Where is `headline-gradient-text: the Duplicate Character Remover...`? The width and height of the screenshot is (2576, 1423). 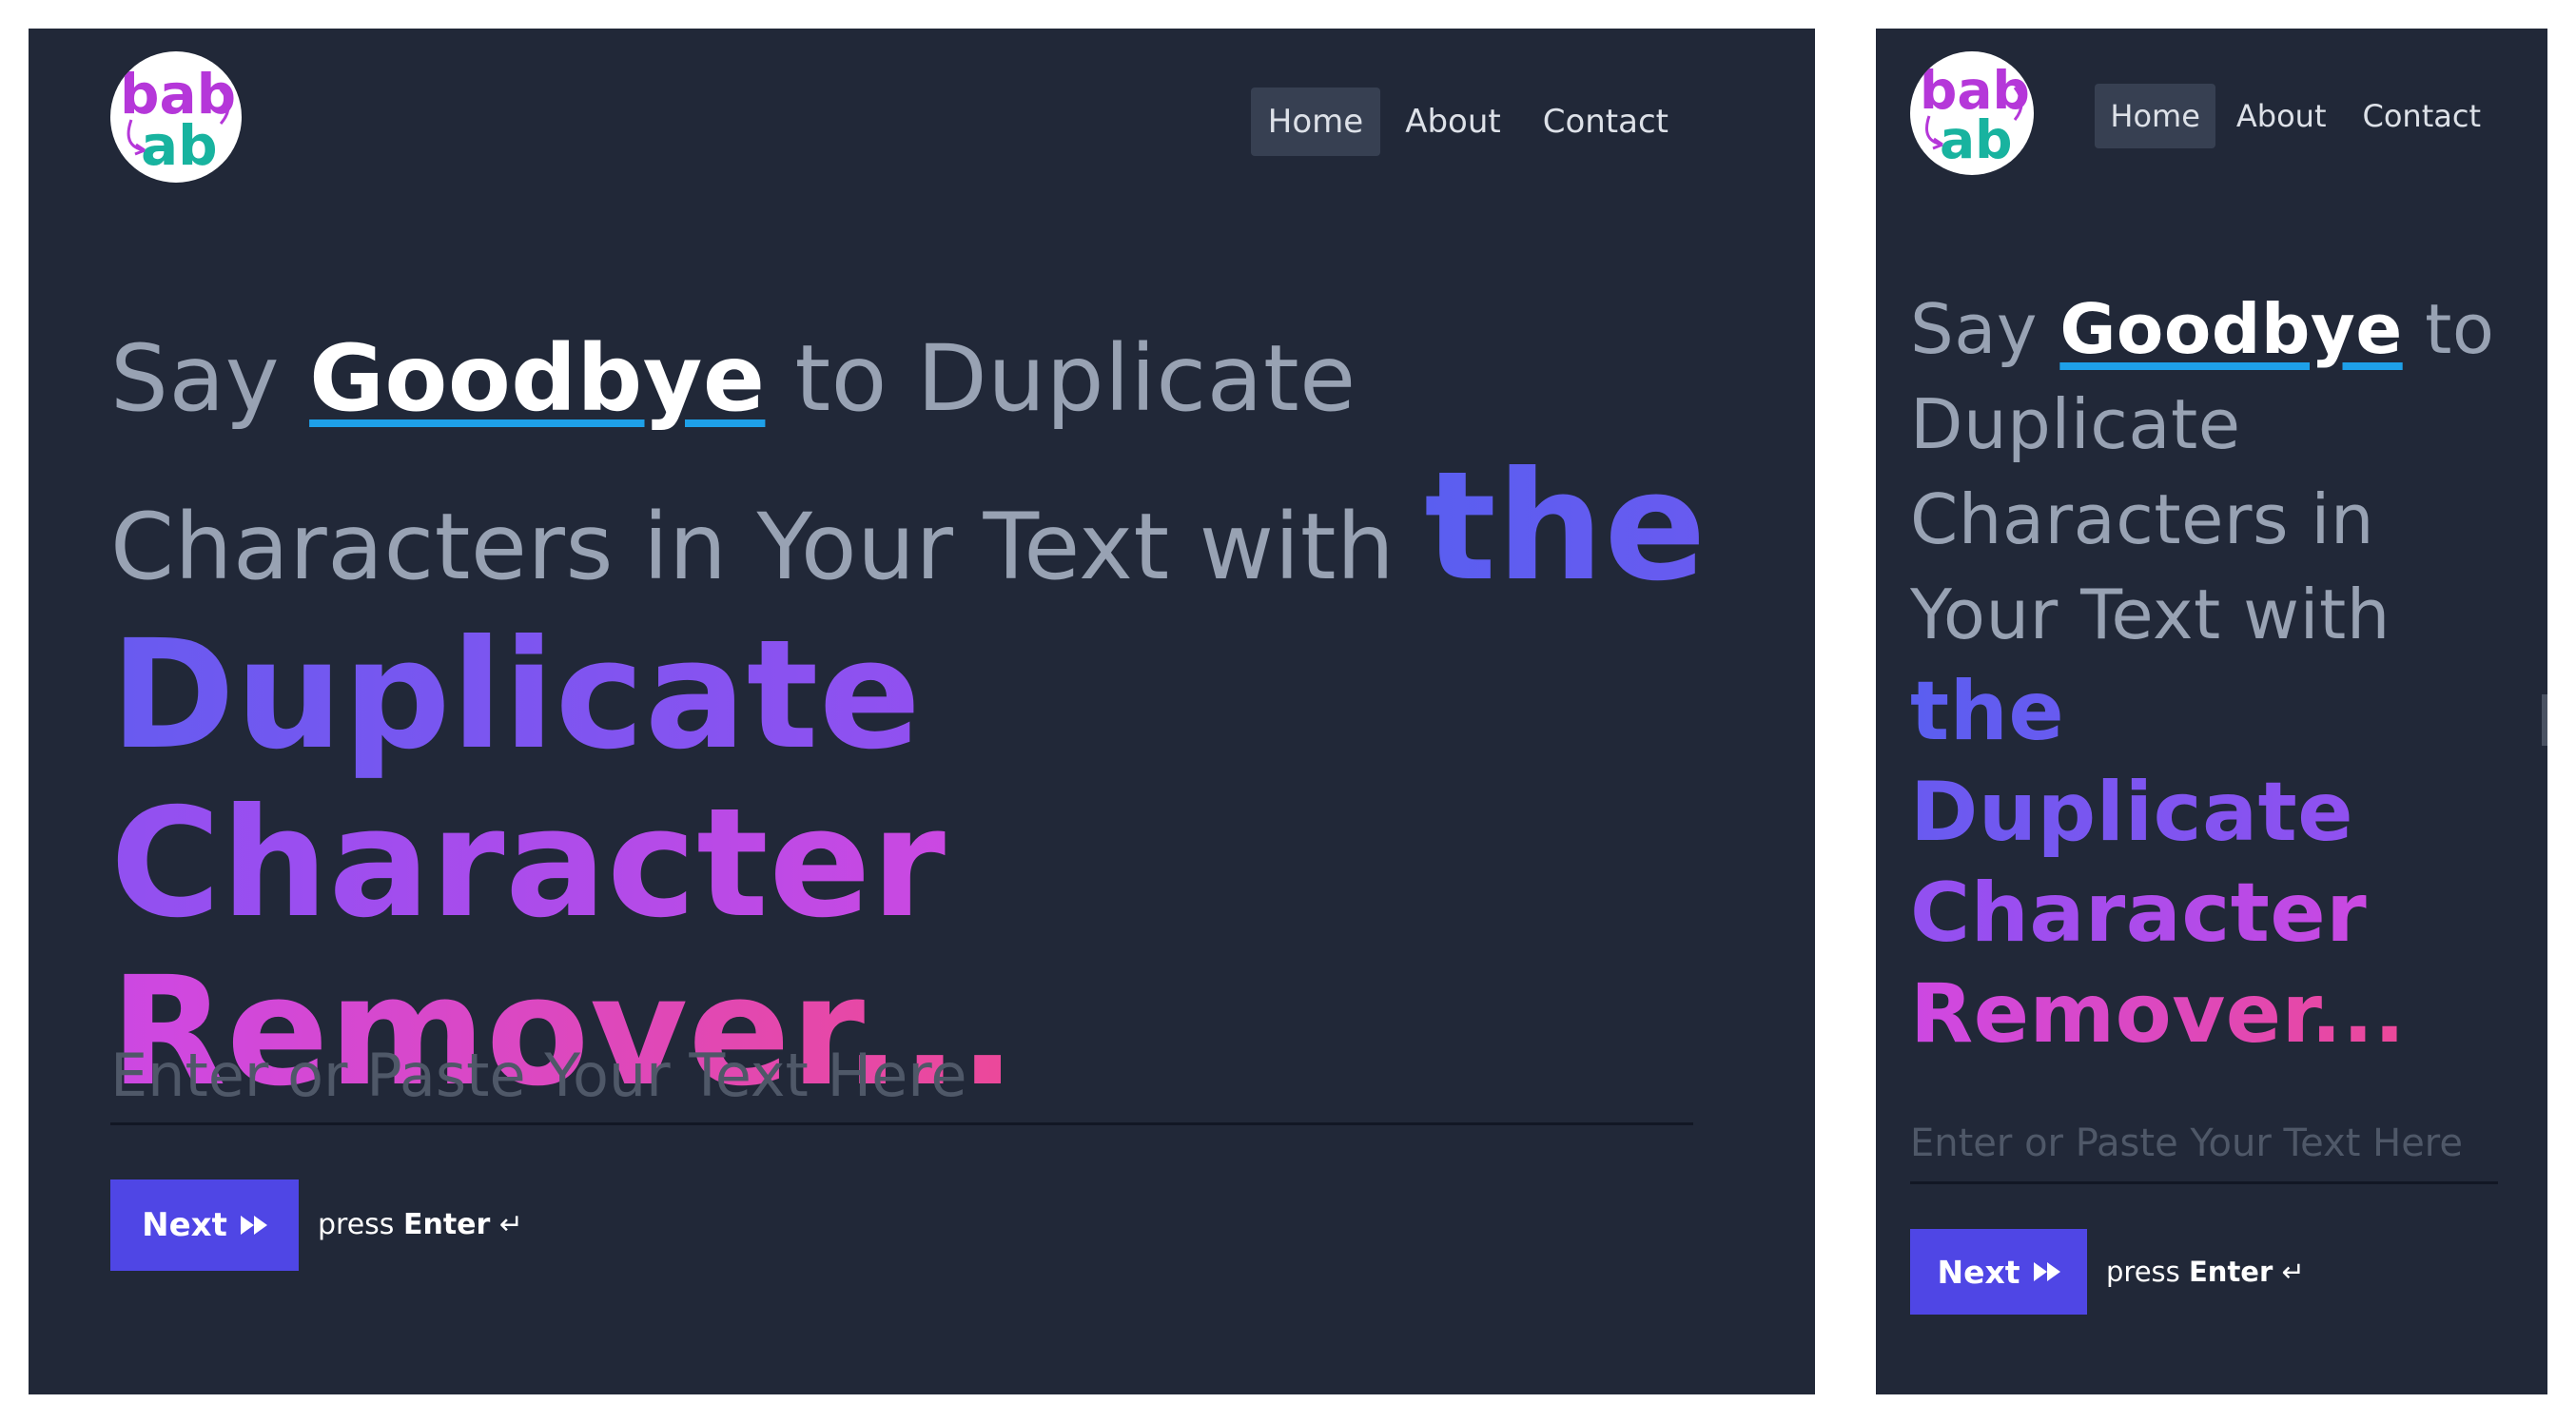 headline-gradient-text: the Duplicate Character Remover... is located at coordinates (2158, 863).